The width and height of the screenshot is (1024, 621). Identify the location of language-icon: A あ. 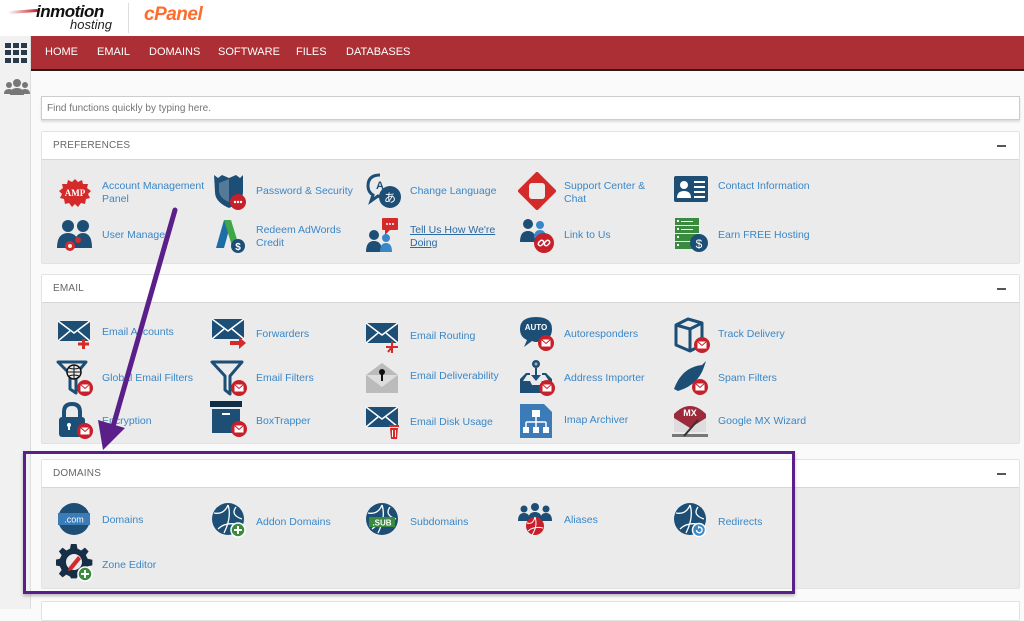
(383, 190).